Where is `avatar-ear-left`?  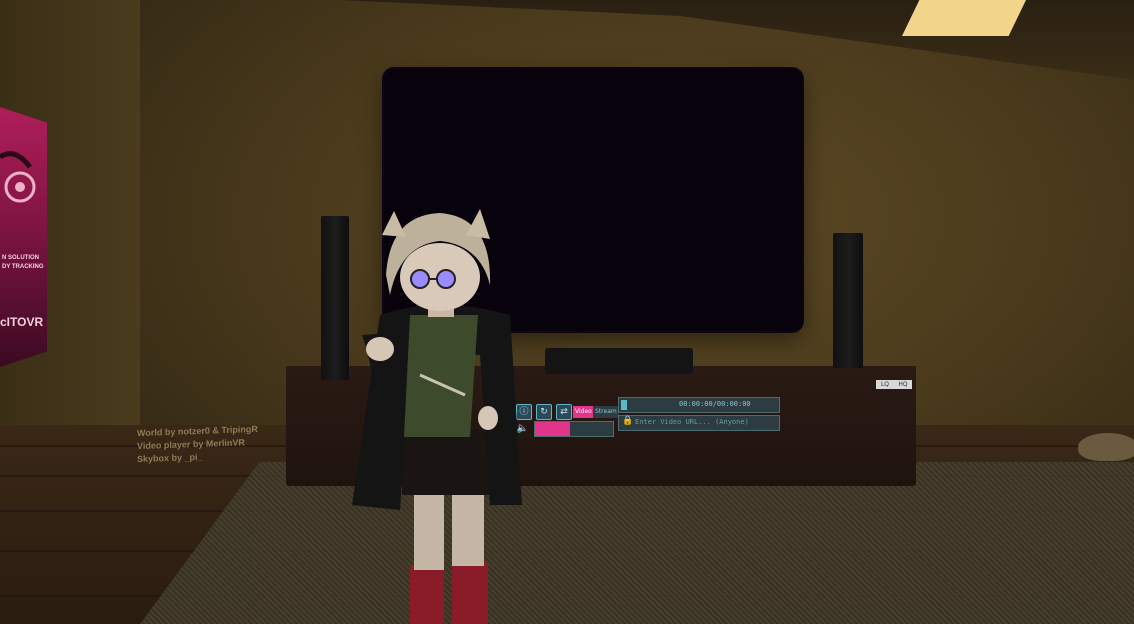
avatar-ear-left is located at coordinates (394, 224).